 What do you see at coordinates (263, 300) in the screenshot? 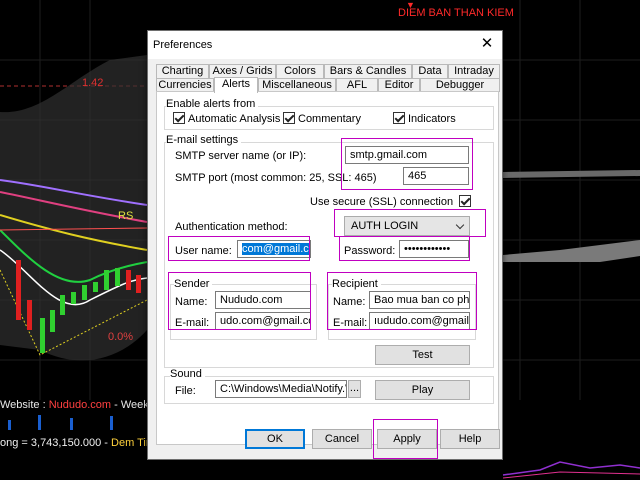
I see `sender-name-input: Nududo.com` at bounding box center [263, 300].